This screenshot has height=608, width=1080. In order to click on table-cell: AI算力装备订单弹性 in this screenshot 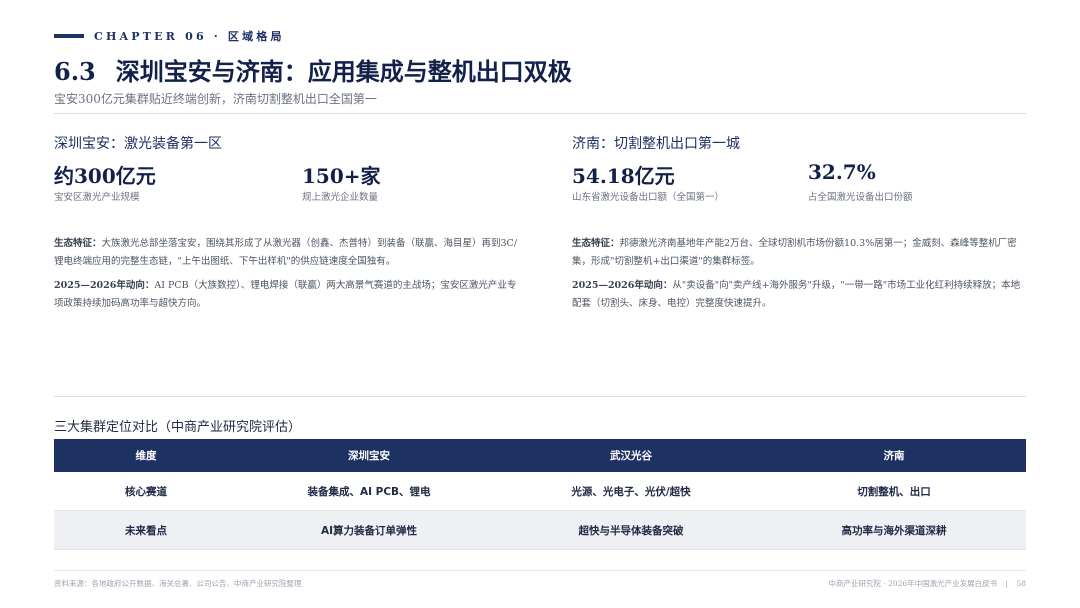, I will do `click(369, 530)`.